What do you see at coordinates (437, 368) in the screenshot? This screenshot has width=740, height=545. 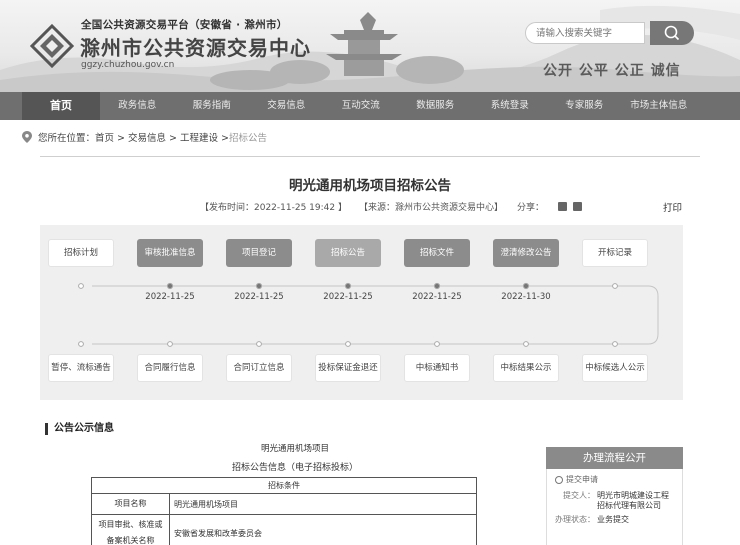 I see `flow-stage-bottom: 中标通知书` at bounding box center [437, 368].